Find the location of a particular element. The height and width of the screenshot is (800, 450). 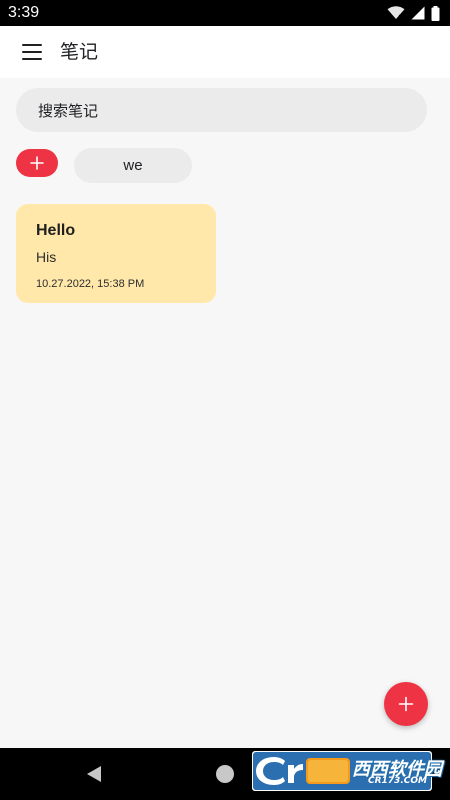

note-date: 10.27.2022, 15:38 PM is located at coordinates (90, 284).